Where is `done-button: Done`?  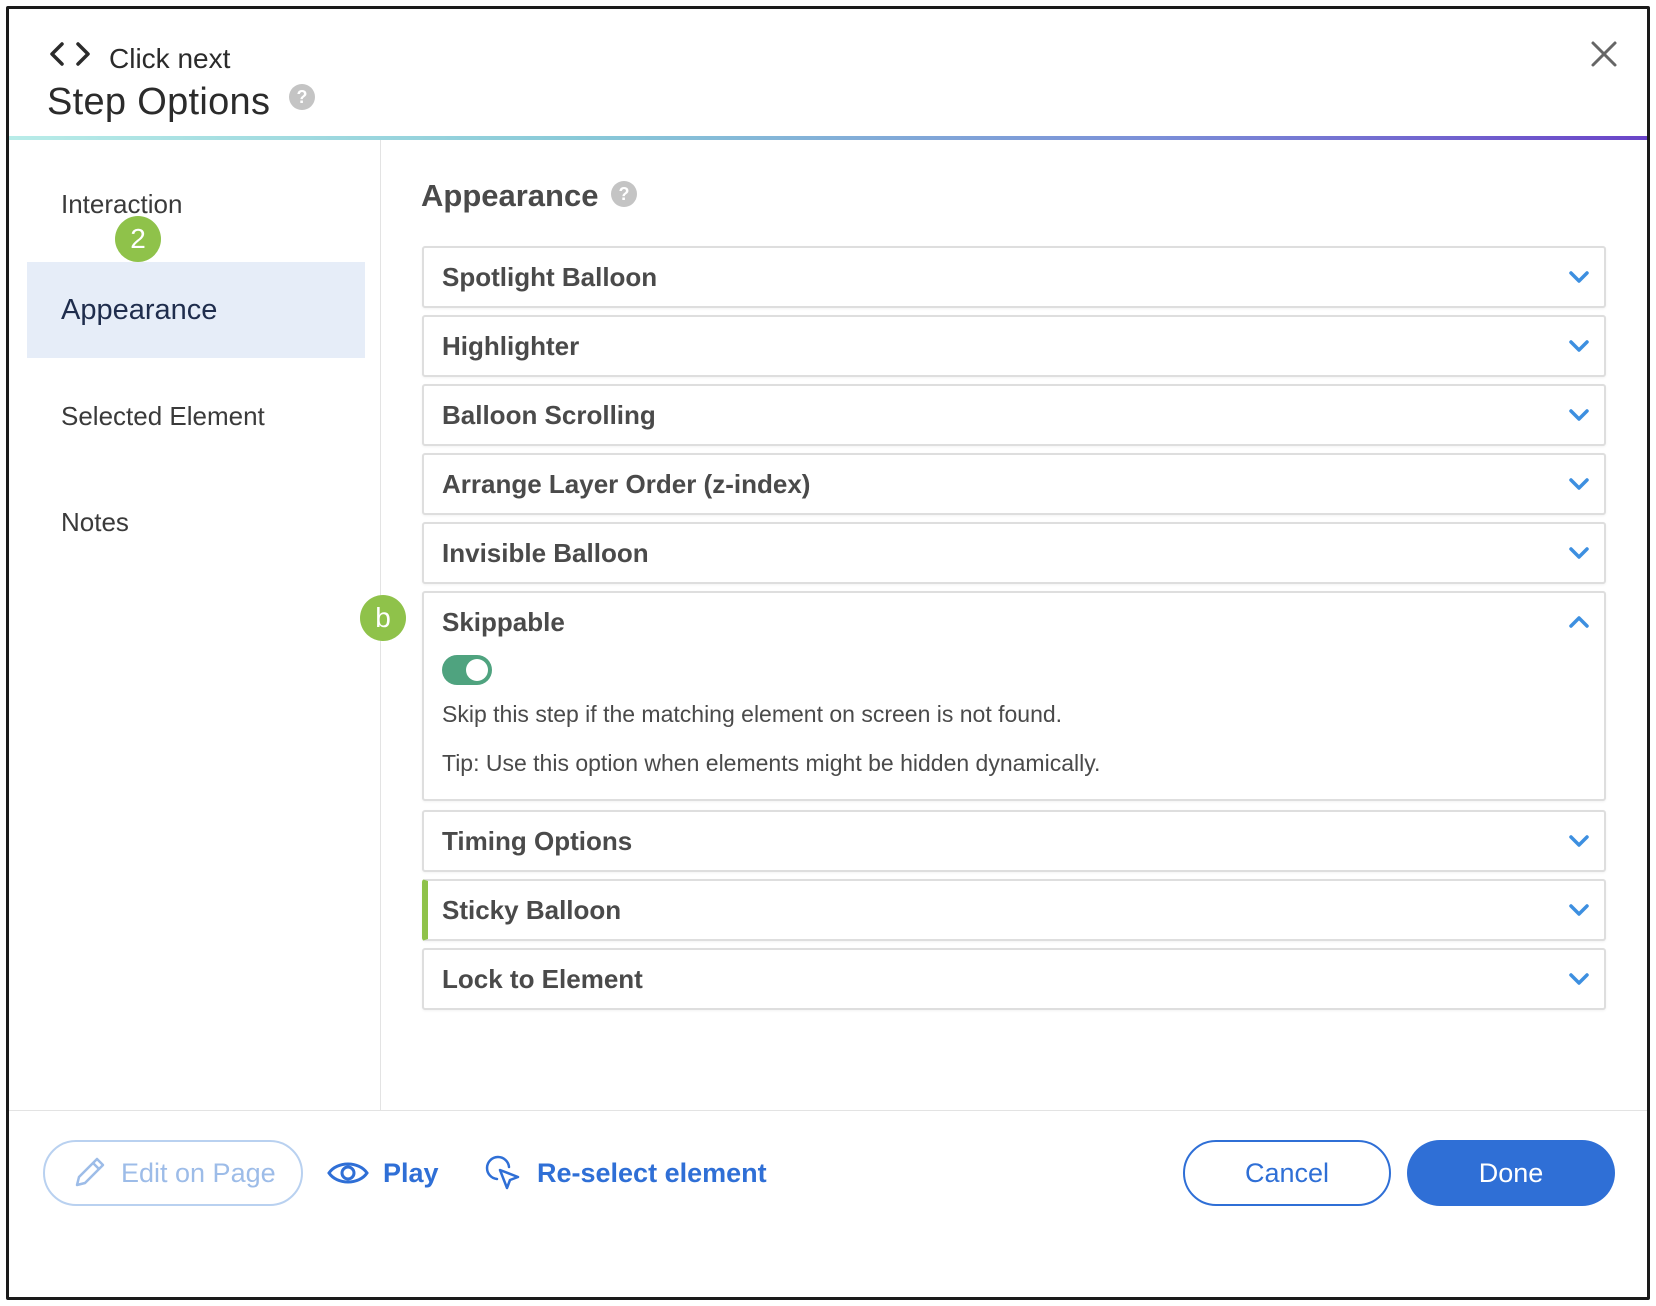
done-button: Done is located at coordinates (1511, 1173).